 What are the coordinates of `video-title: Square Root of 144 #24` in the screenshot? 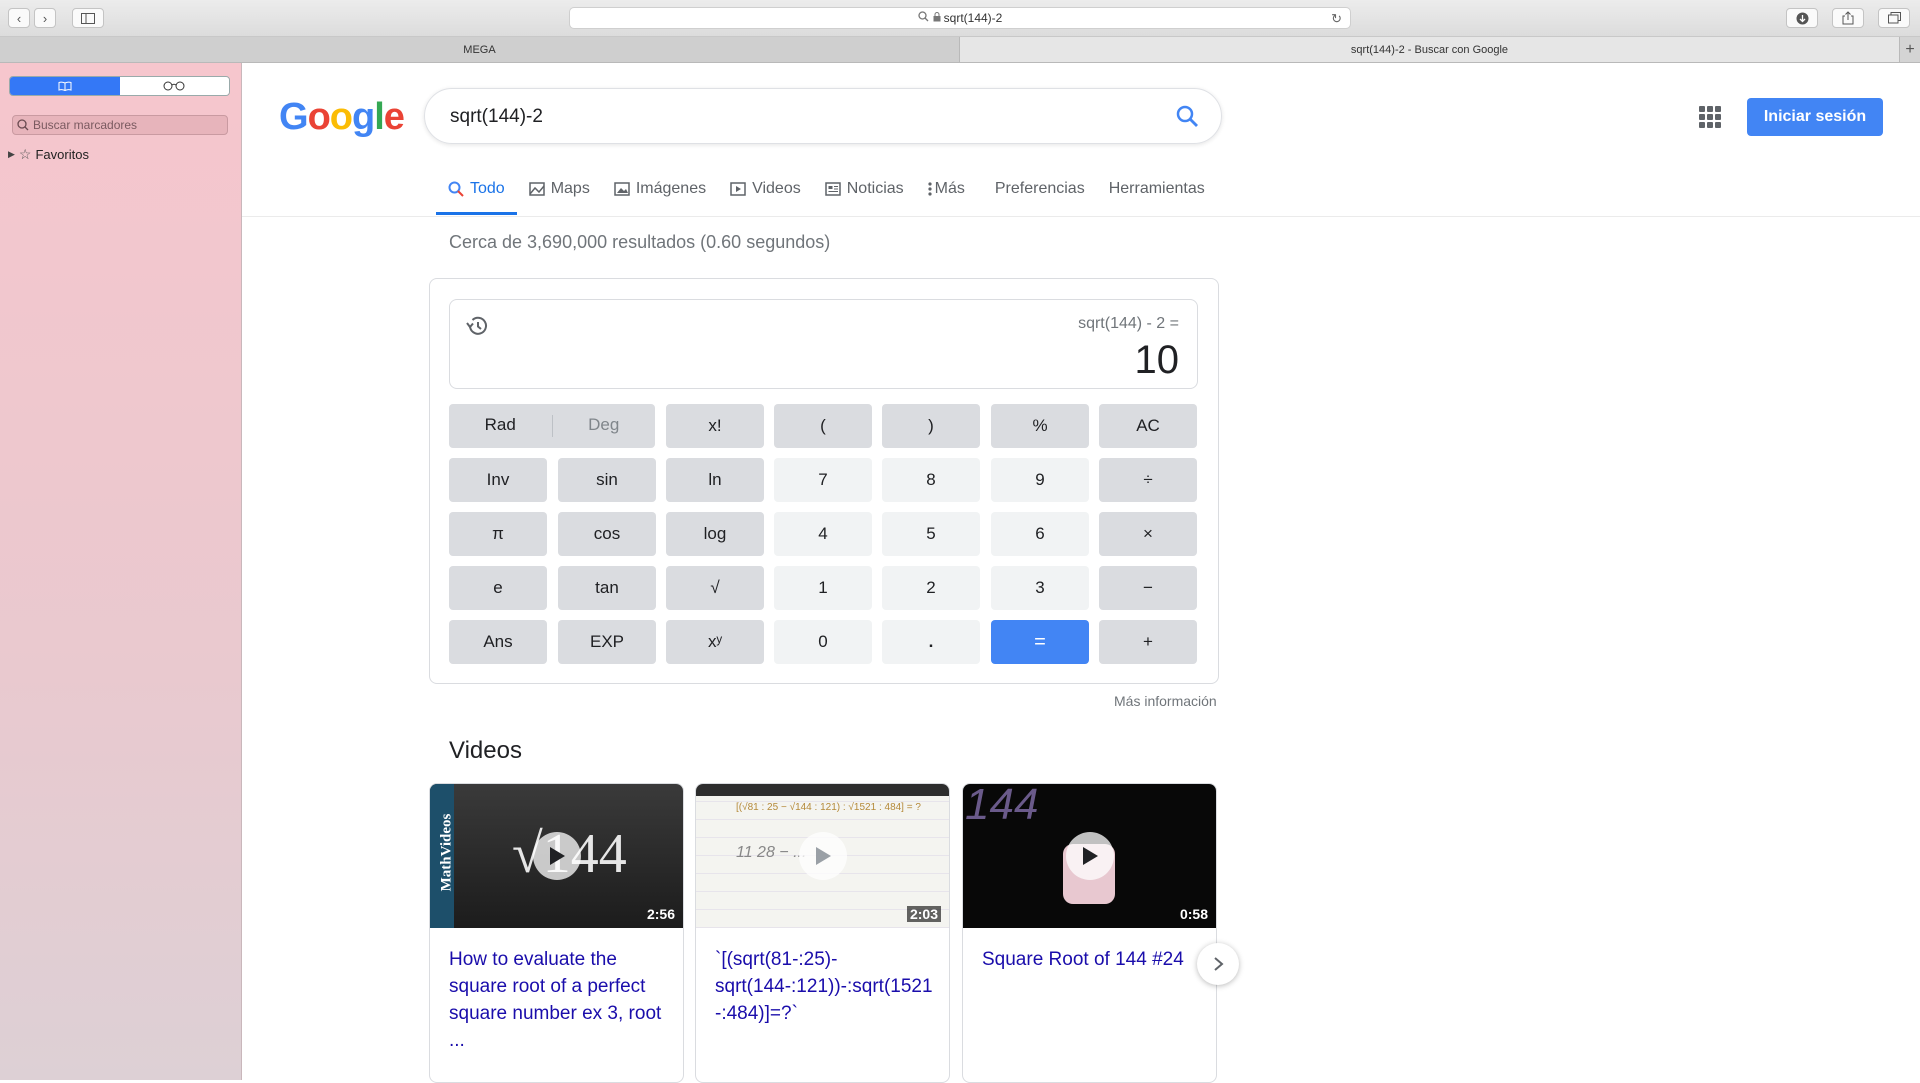 It's located at (1092, 959).